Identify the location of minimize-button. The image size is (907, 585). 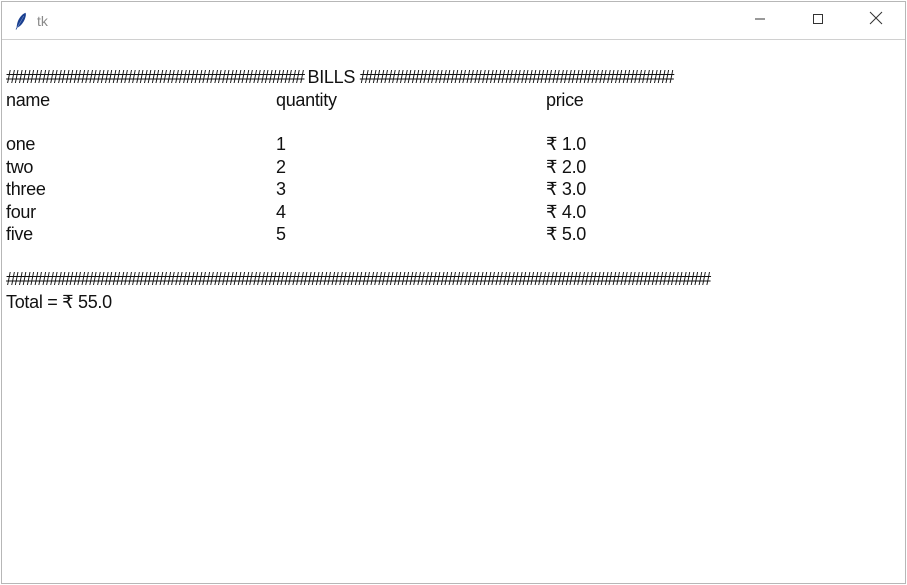
(760, 20).